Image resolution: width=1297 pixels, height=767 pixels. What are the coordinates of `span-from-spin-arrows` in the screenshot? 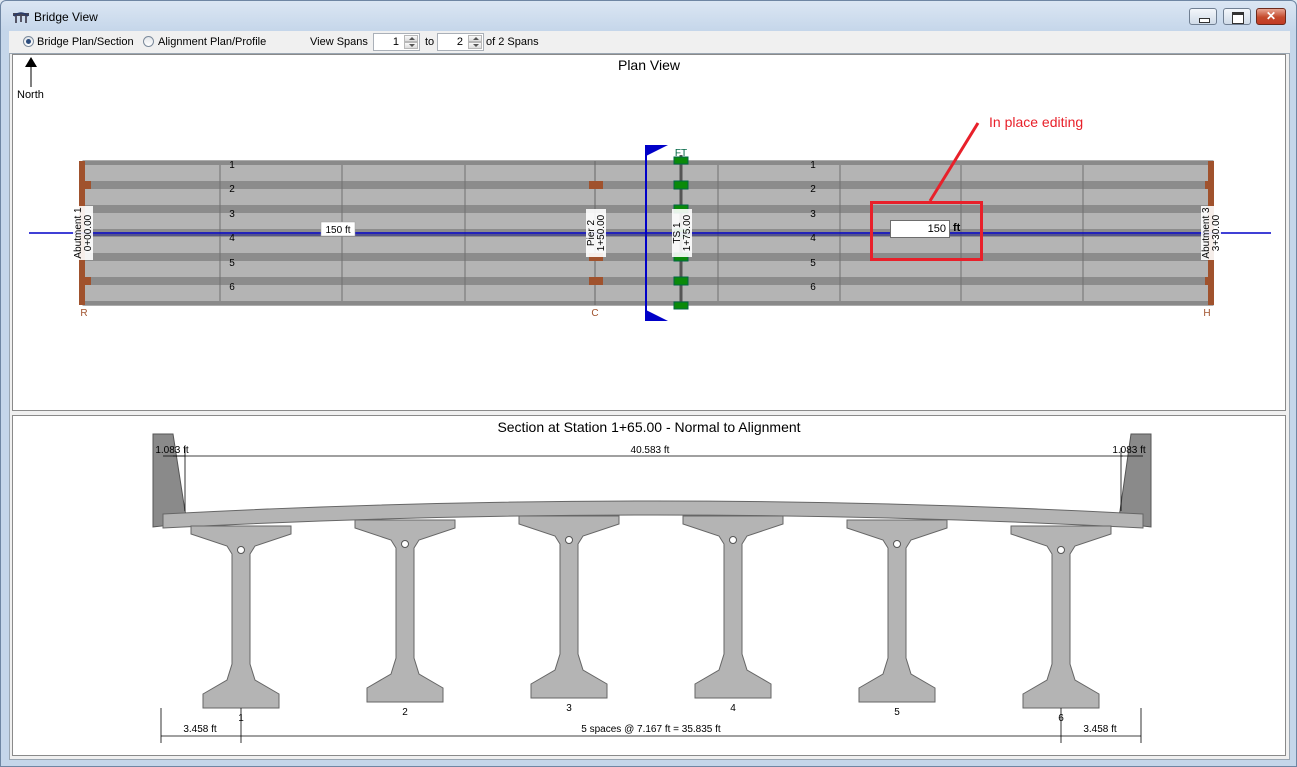 It's located at (411, 42).